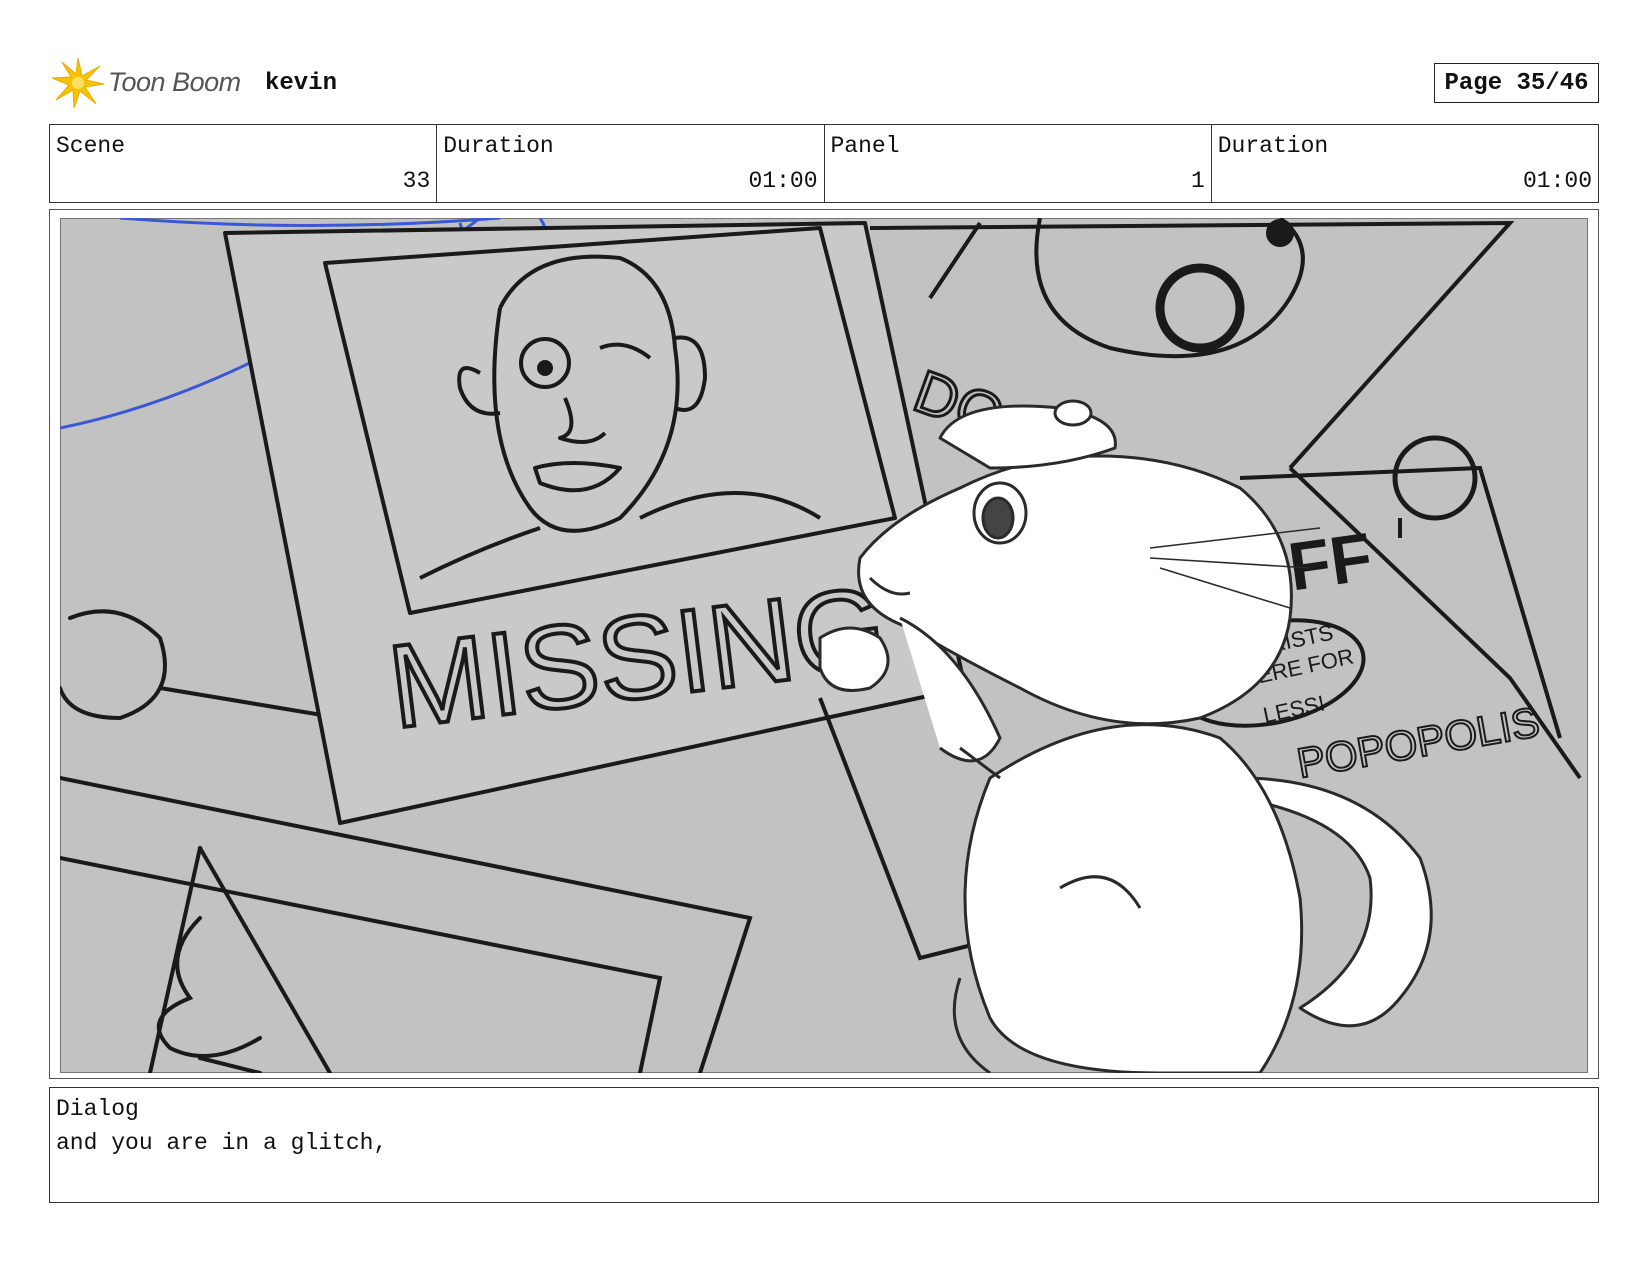  Describe the element at coordinates (1197, 181) in the screenshot. I see `panel-value: 1` at that location.